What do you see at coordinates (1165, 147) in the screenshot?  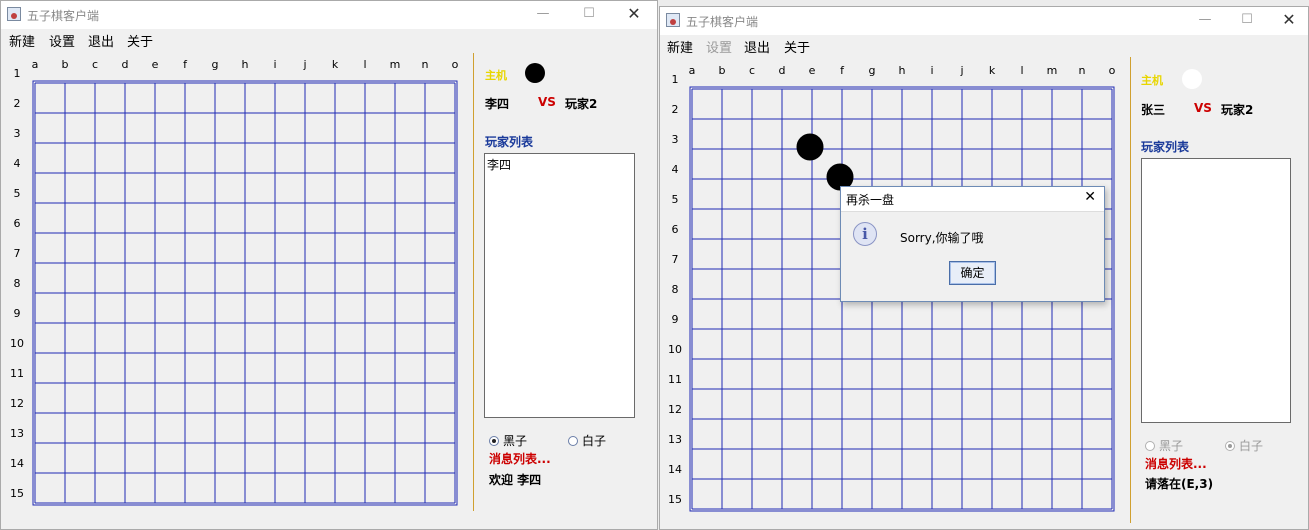 I see `player-list-title: 玩家列表` at bounding box center [1165, 147].